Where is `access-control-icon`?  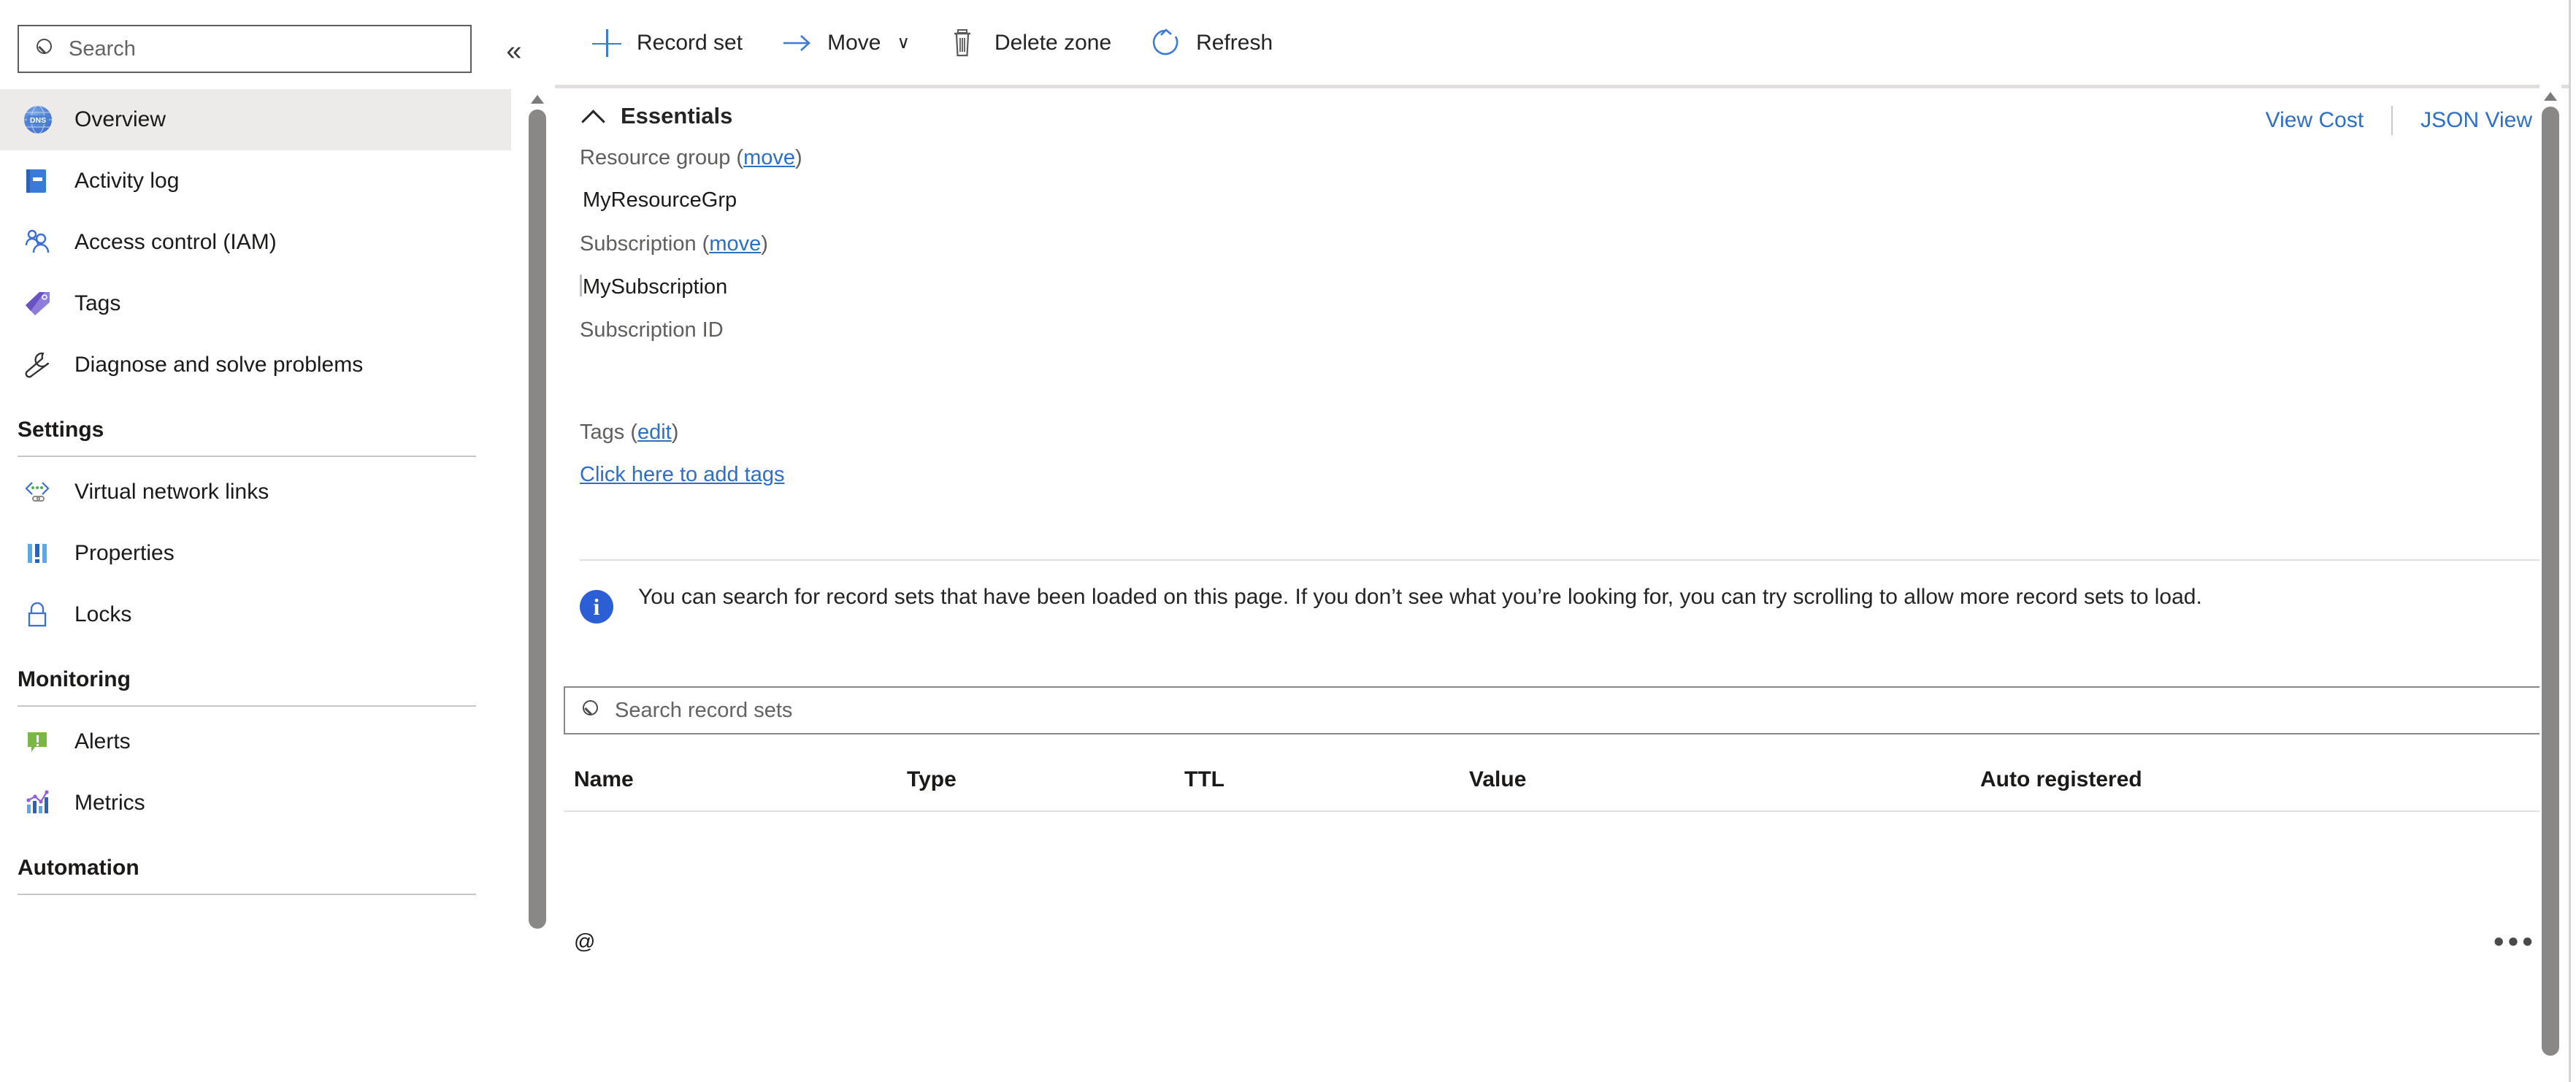
access-control-icon is located at coordinates (37, 242).